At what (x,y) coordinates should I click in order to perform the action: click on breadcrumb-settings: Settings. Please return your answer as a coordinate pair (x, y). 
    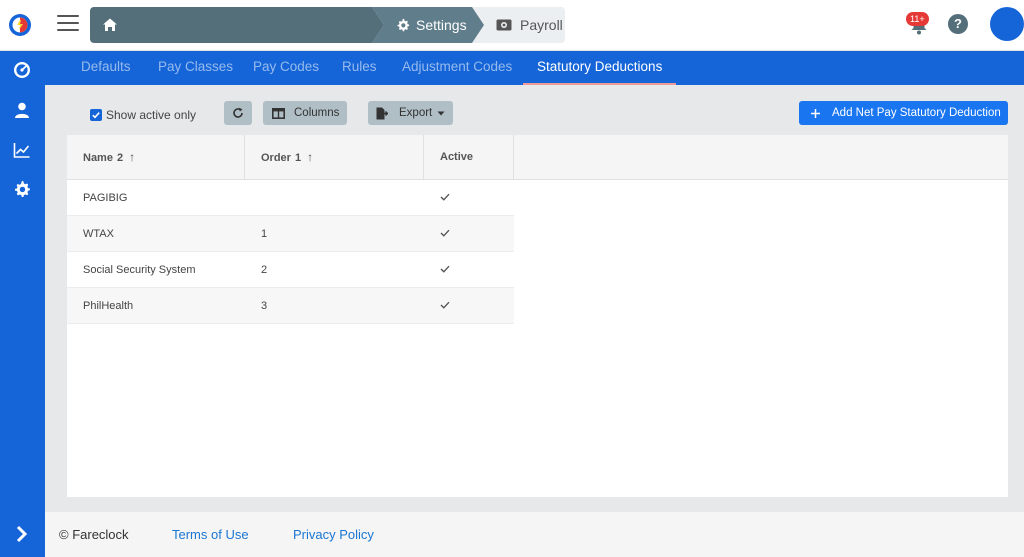
    Looking at the image, I should click on (428, 25).